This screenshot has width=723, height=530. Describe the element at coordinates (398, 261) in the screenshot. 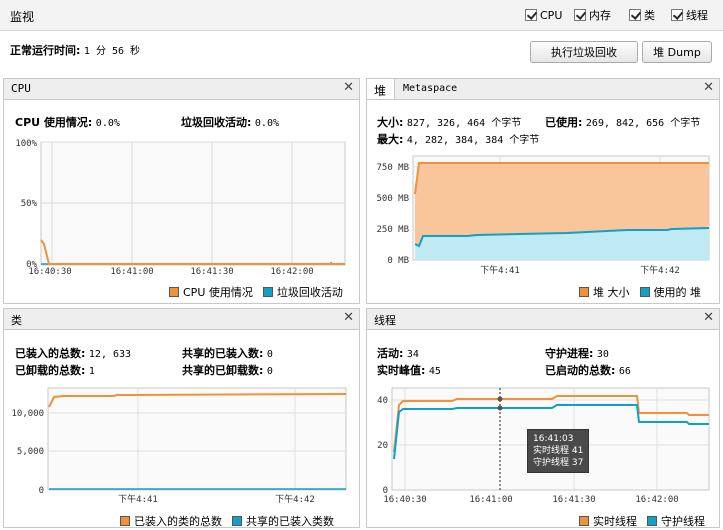

I see `heap-y-tick: 0 MB` at that location.